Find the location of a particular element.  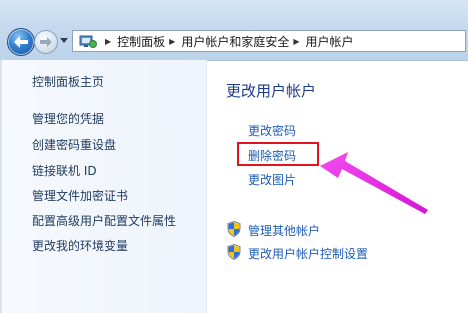

change-picture-link: 更改图片 is located at coordinates (272, 179).